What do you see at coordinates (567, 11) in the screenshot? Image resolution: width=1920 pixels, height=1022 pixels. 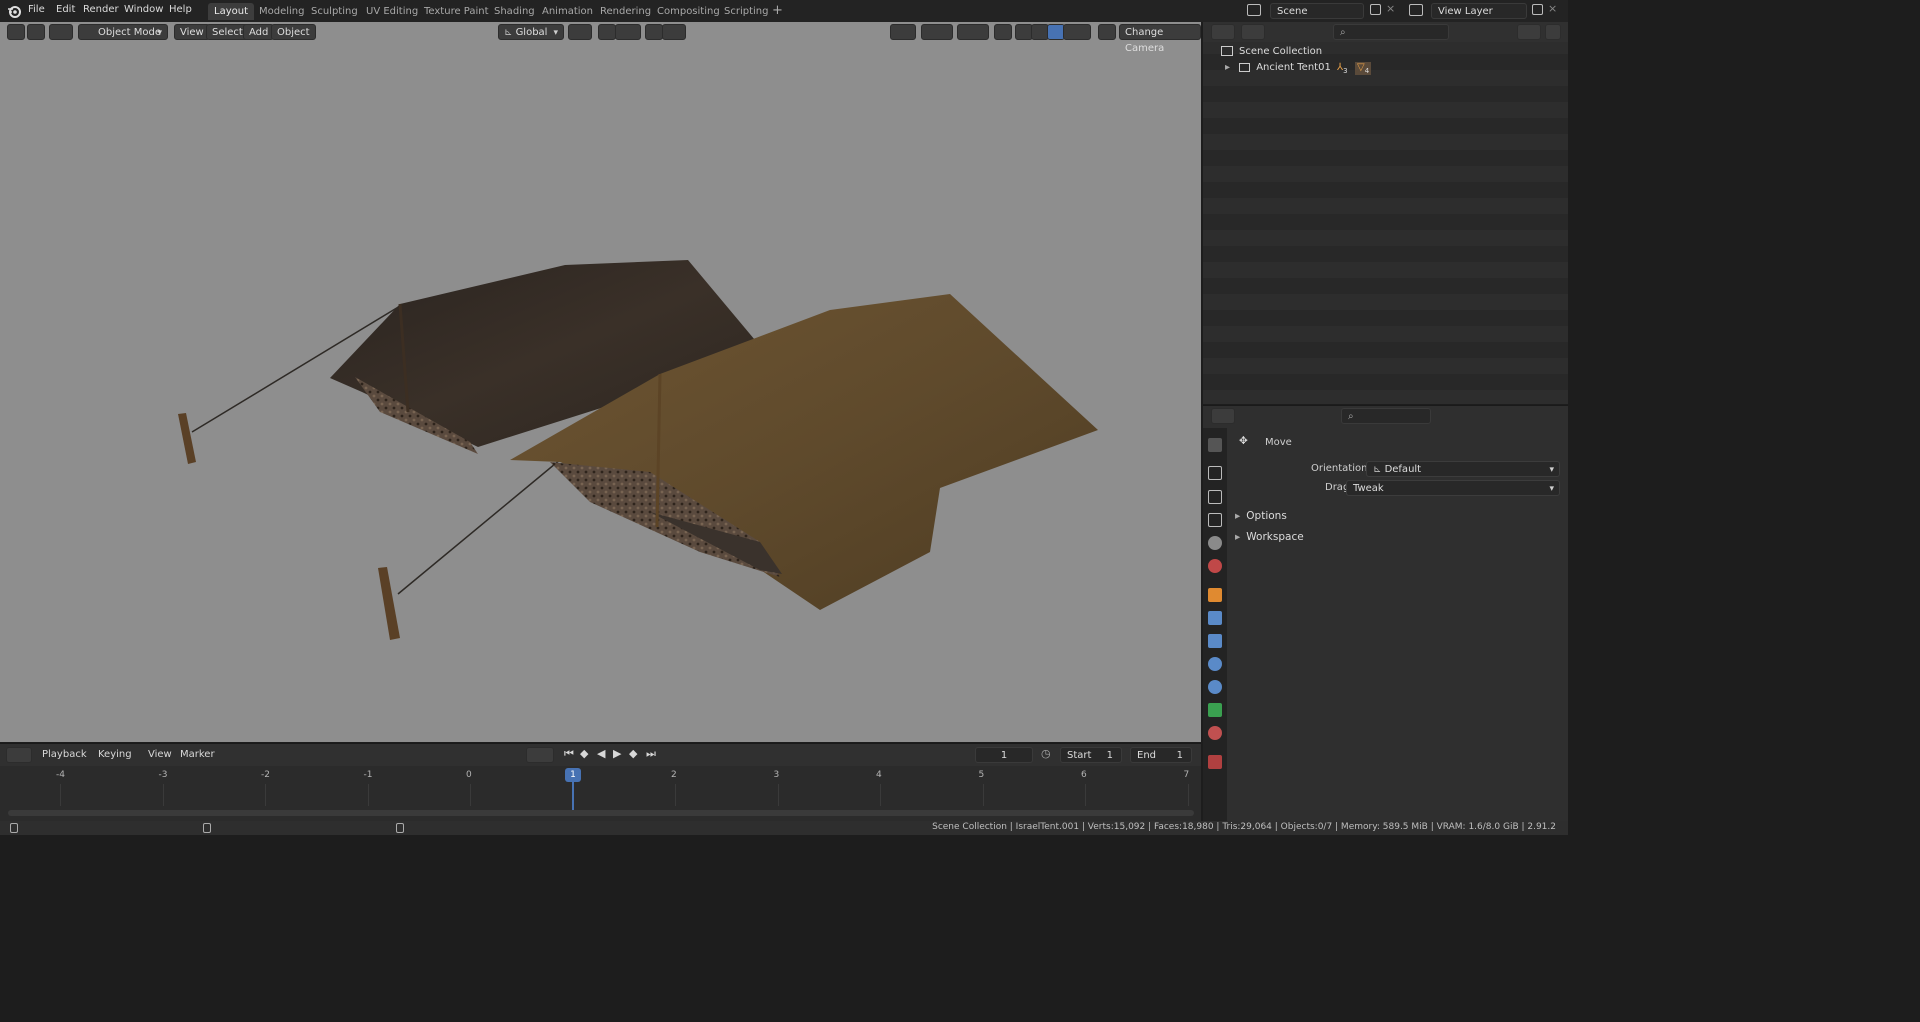 I see `tab-animation: Animation` at bounding box center [567, 11].